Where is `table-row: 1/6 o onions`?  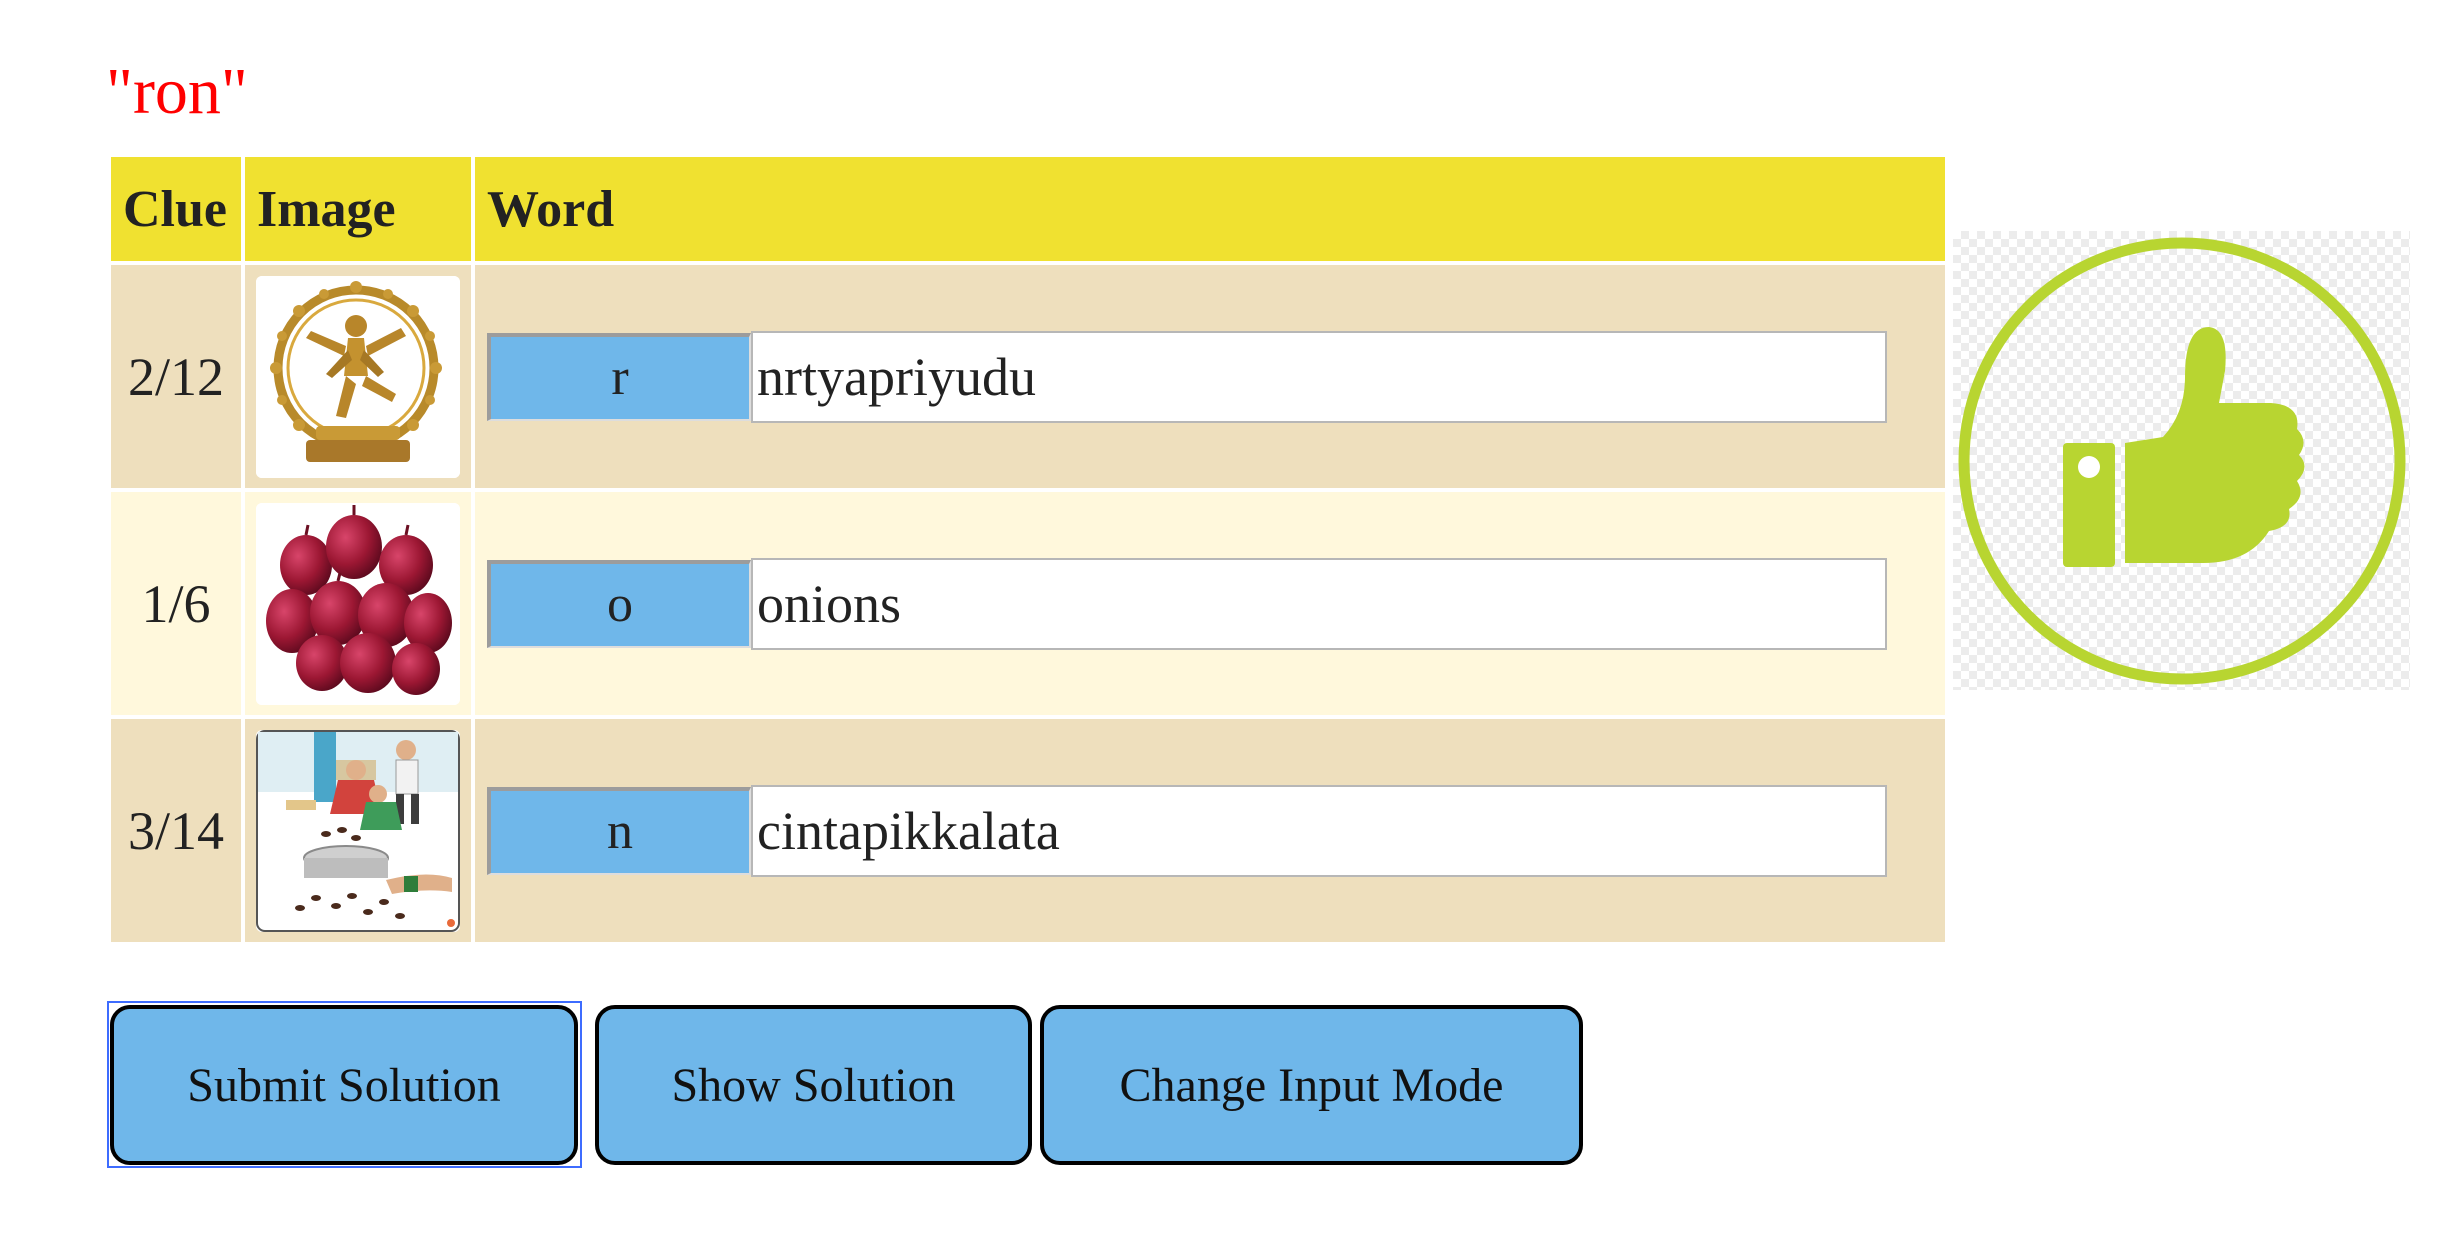
table-row: 1/6 o onions is located at coordinates (1028, 603).